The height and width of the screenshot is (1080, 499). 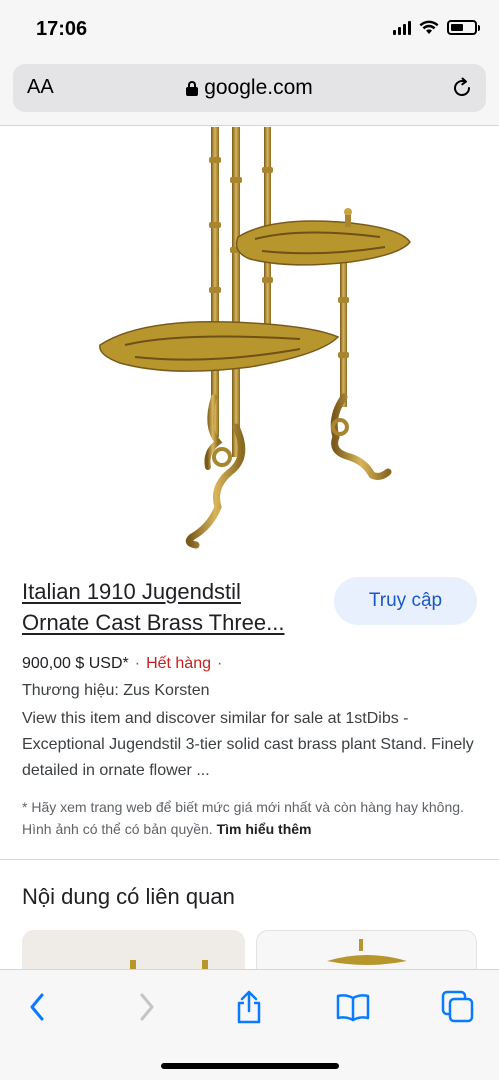 What do you see at coordinates (462, 88) in the screenshot?
I see `reload-icon` at bounding box center [462, 88].